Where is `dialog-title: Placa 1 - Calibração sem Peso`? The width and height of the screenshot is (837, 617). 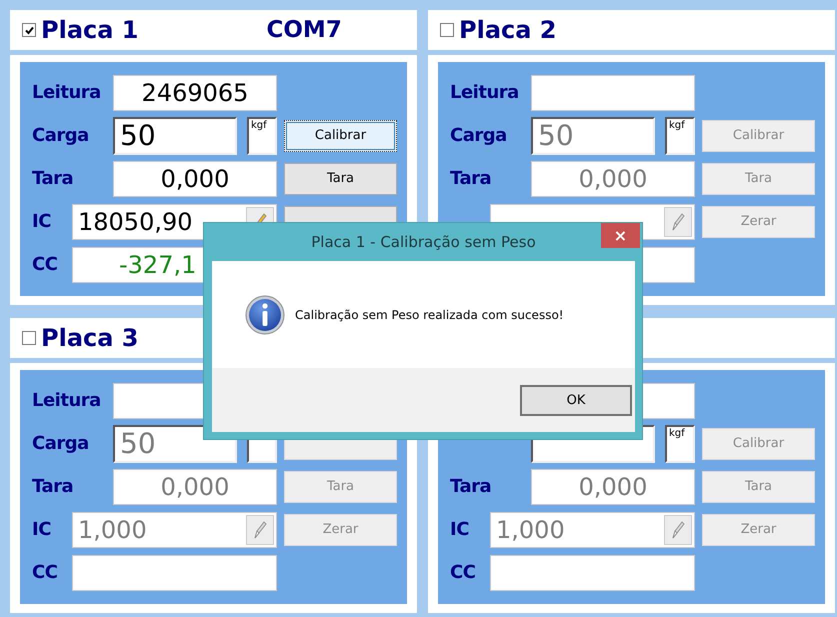 dialog-title: Placa 1 - Calibração sem Peso is located at coordinates (423, 242).